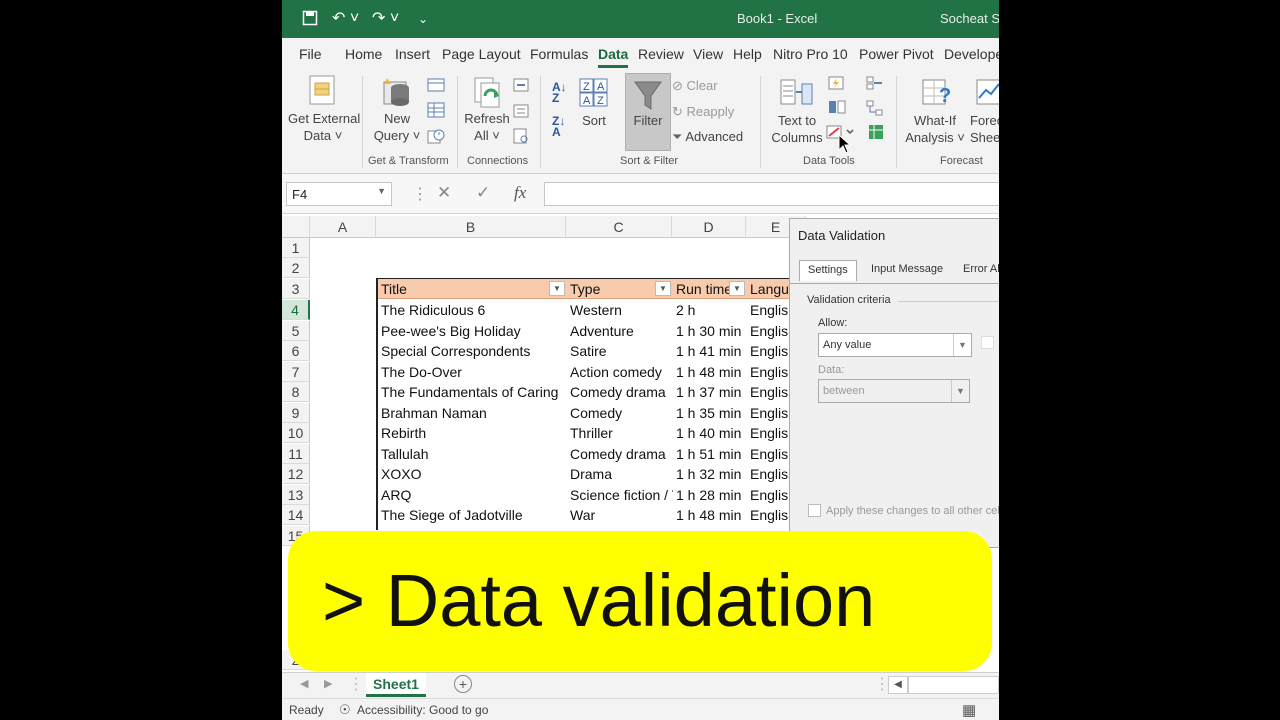  Describe the element at coordinates (594, 120) in the screenshot. I see `sort-button: Sort` at that location.